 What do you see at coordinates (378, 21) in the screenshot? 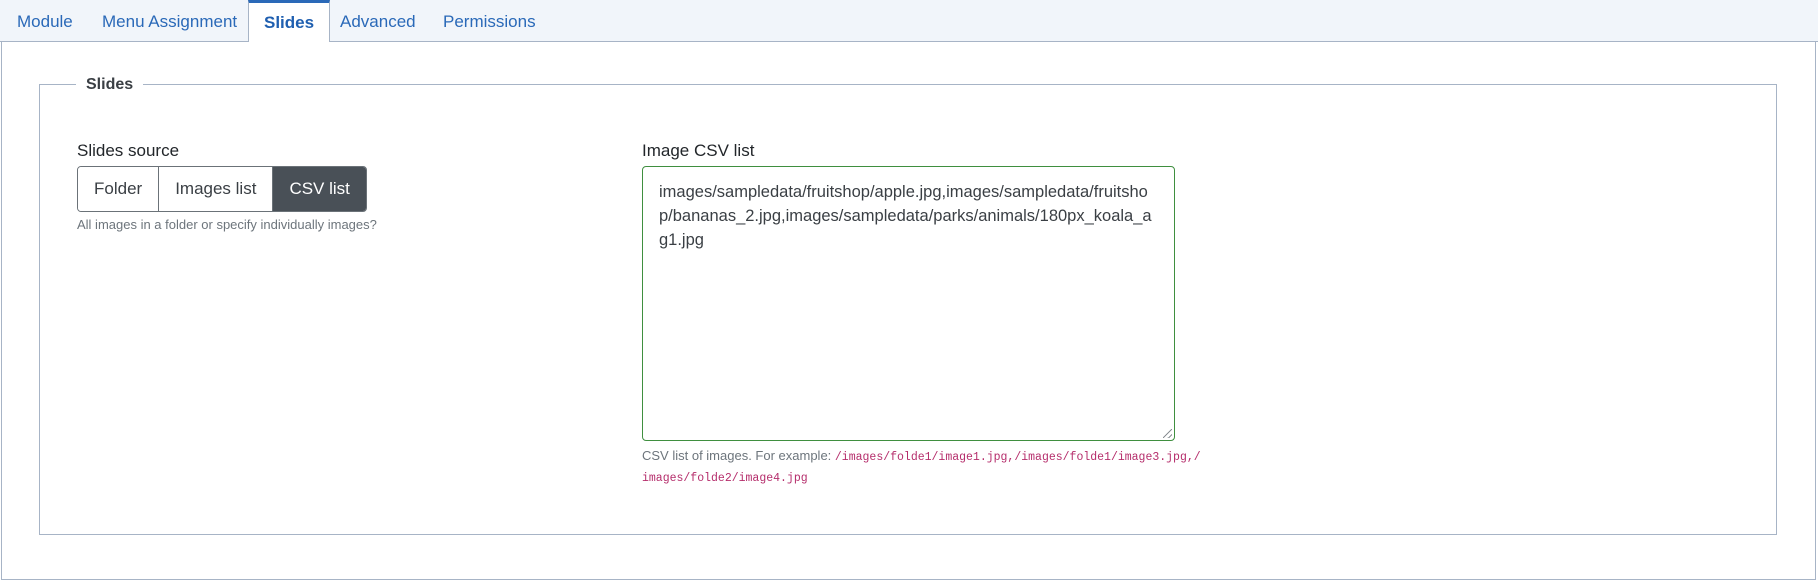
I see `tab-advanced: Advanced` at bounding box center [378, 21].